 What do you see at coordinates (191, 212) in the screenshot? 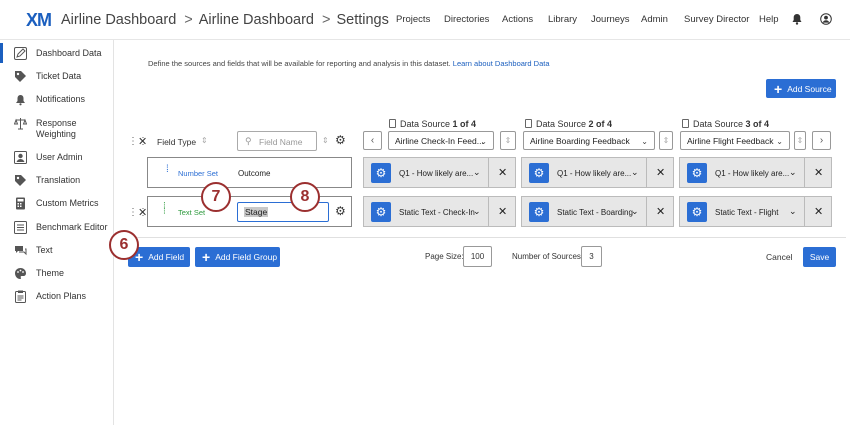
I see `field-type-value: Text Set` at bounding box center [191, 212].